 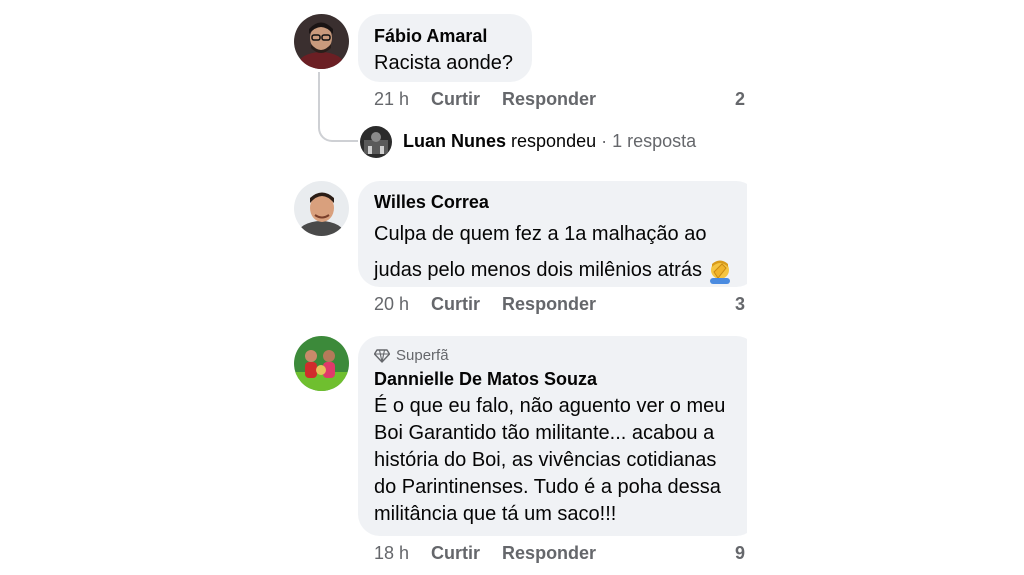 I want to click on comment-time: 20 h, so click(x=391, y=304).